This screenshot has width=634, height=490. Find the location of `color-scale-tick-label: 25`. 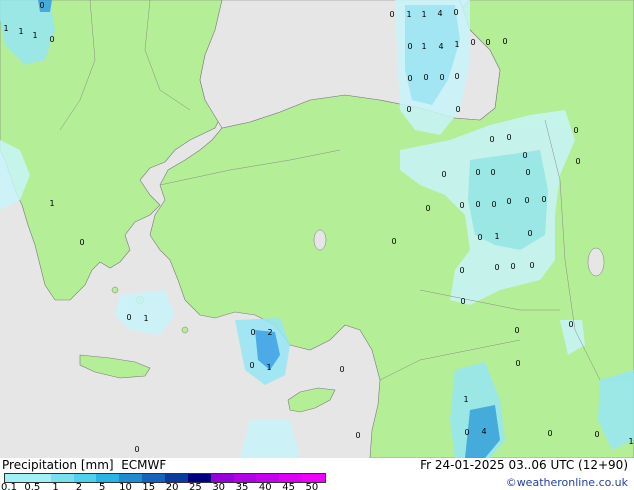

color-scale-tick-label: 25 is located at coordinates (195, 486).